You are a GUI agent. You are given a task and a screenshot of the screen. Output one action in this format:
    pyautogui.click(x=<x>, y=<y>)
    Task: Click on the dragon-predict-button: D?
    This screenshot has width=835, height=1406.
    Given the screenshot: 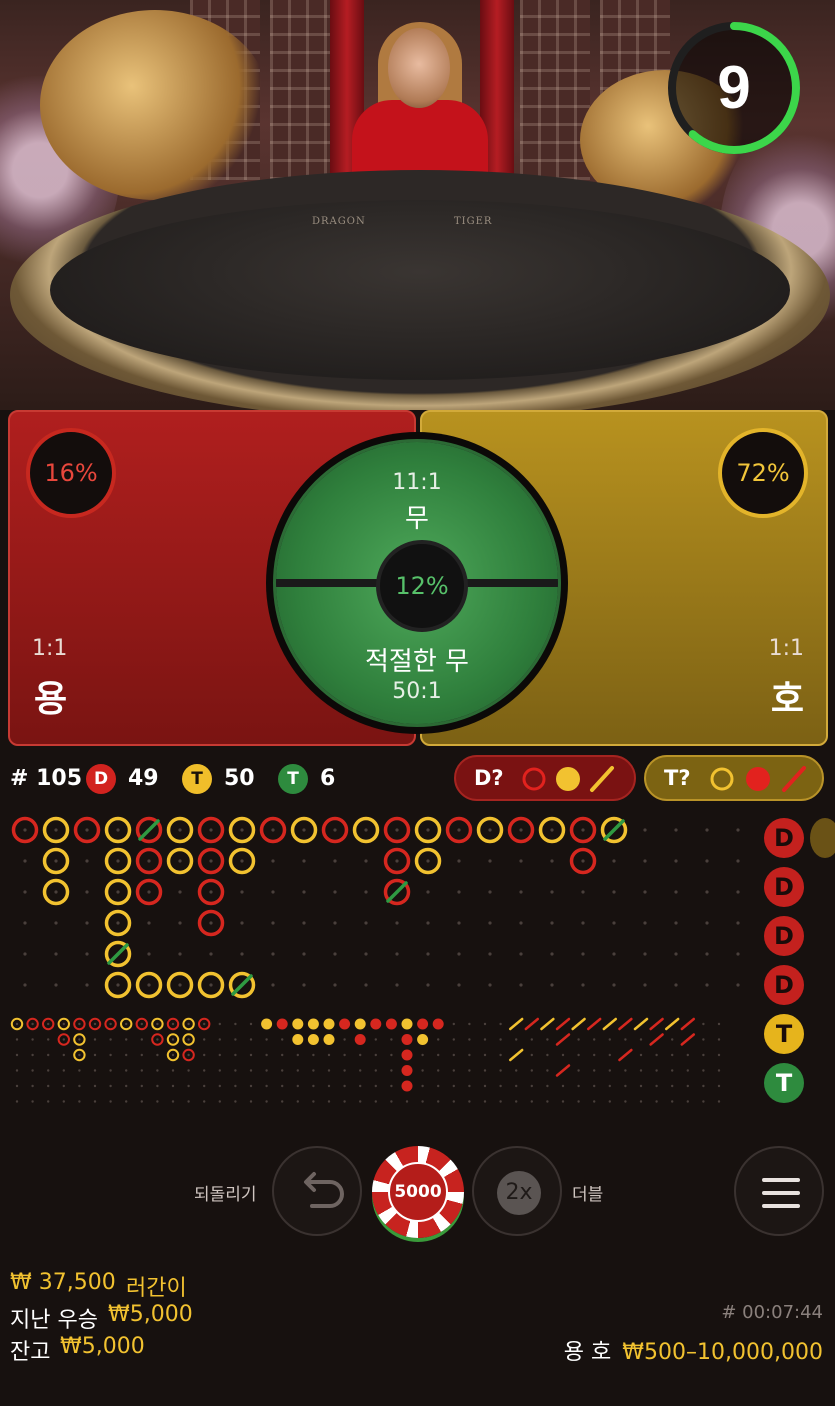 What is the action you would take?
    pyautogui.click(x=545, y=778)
    